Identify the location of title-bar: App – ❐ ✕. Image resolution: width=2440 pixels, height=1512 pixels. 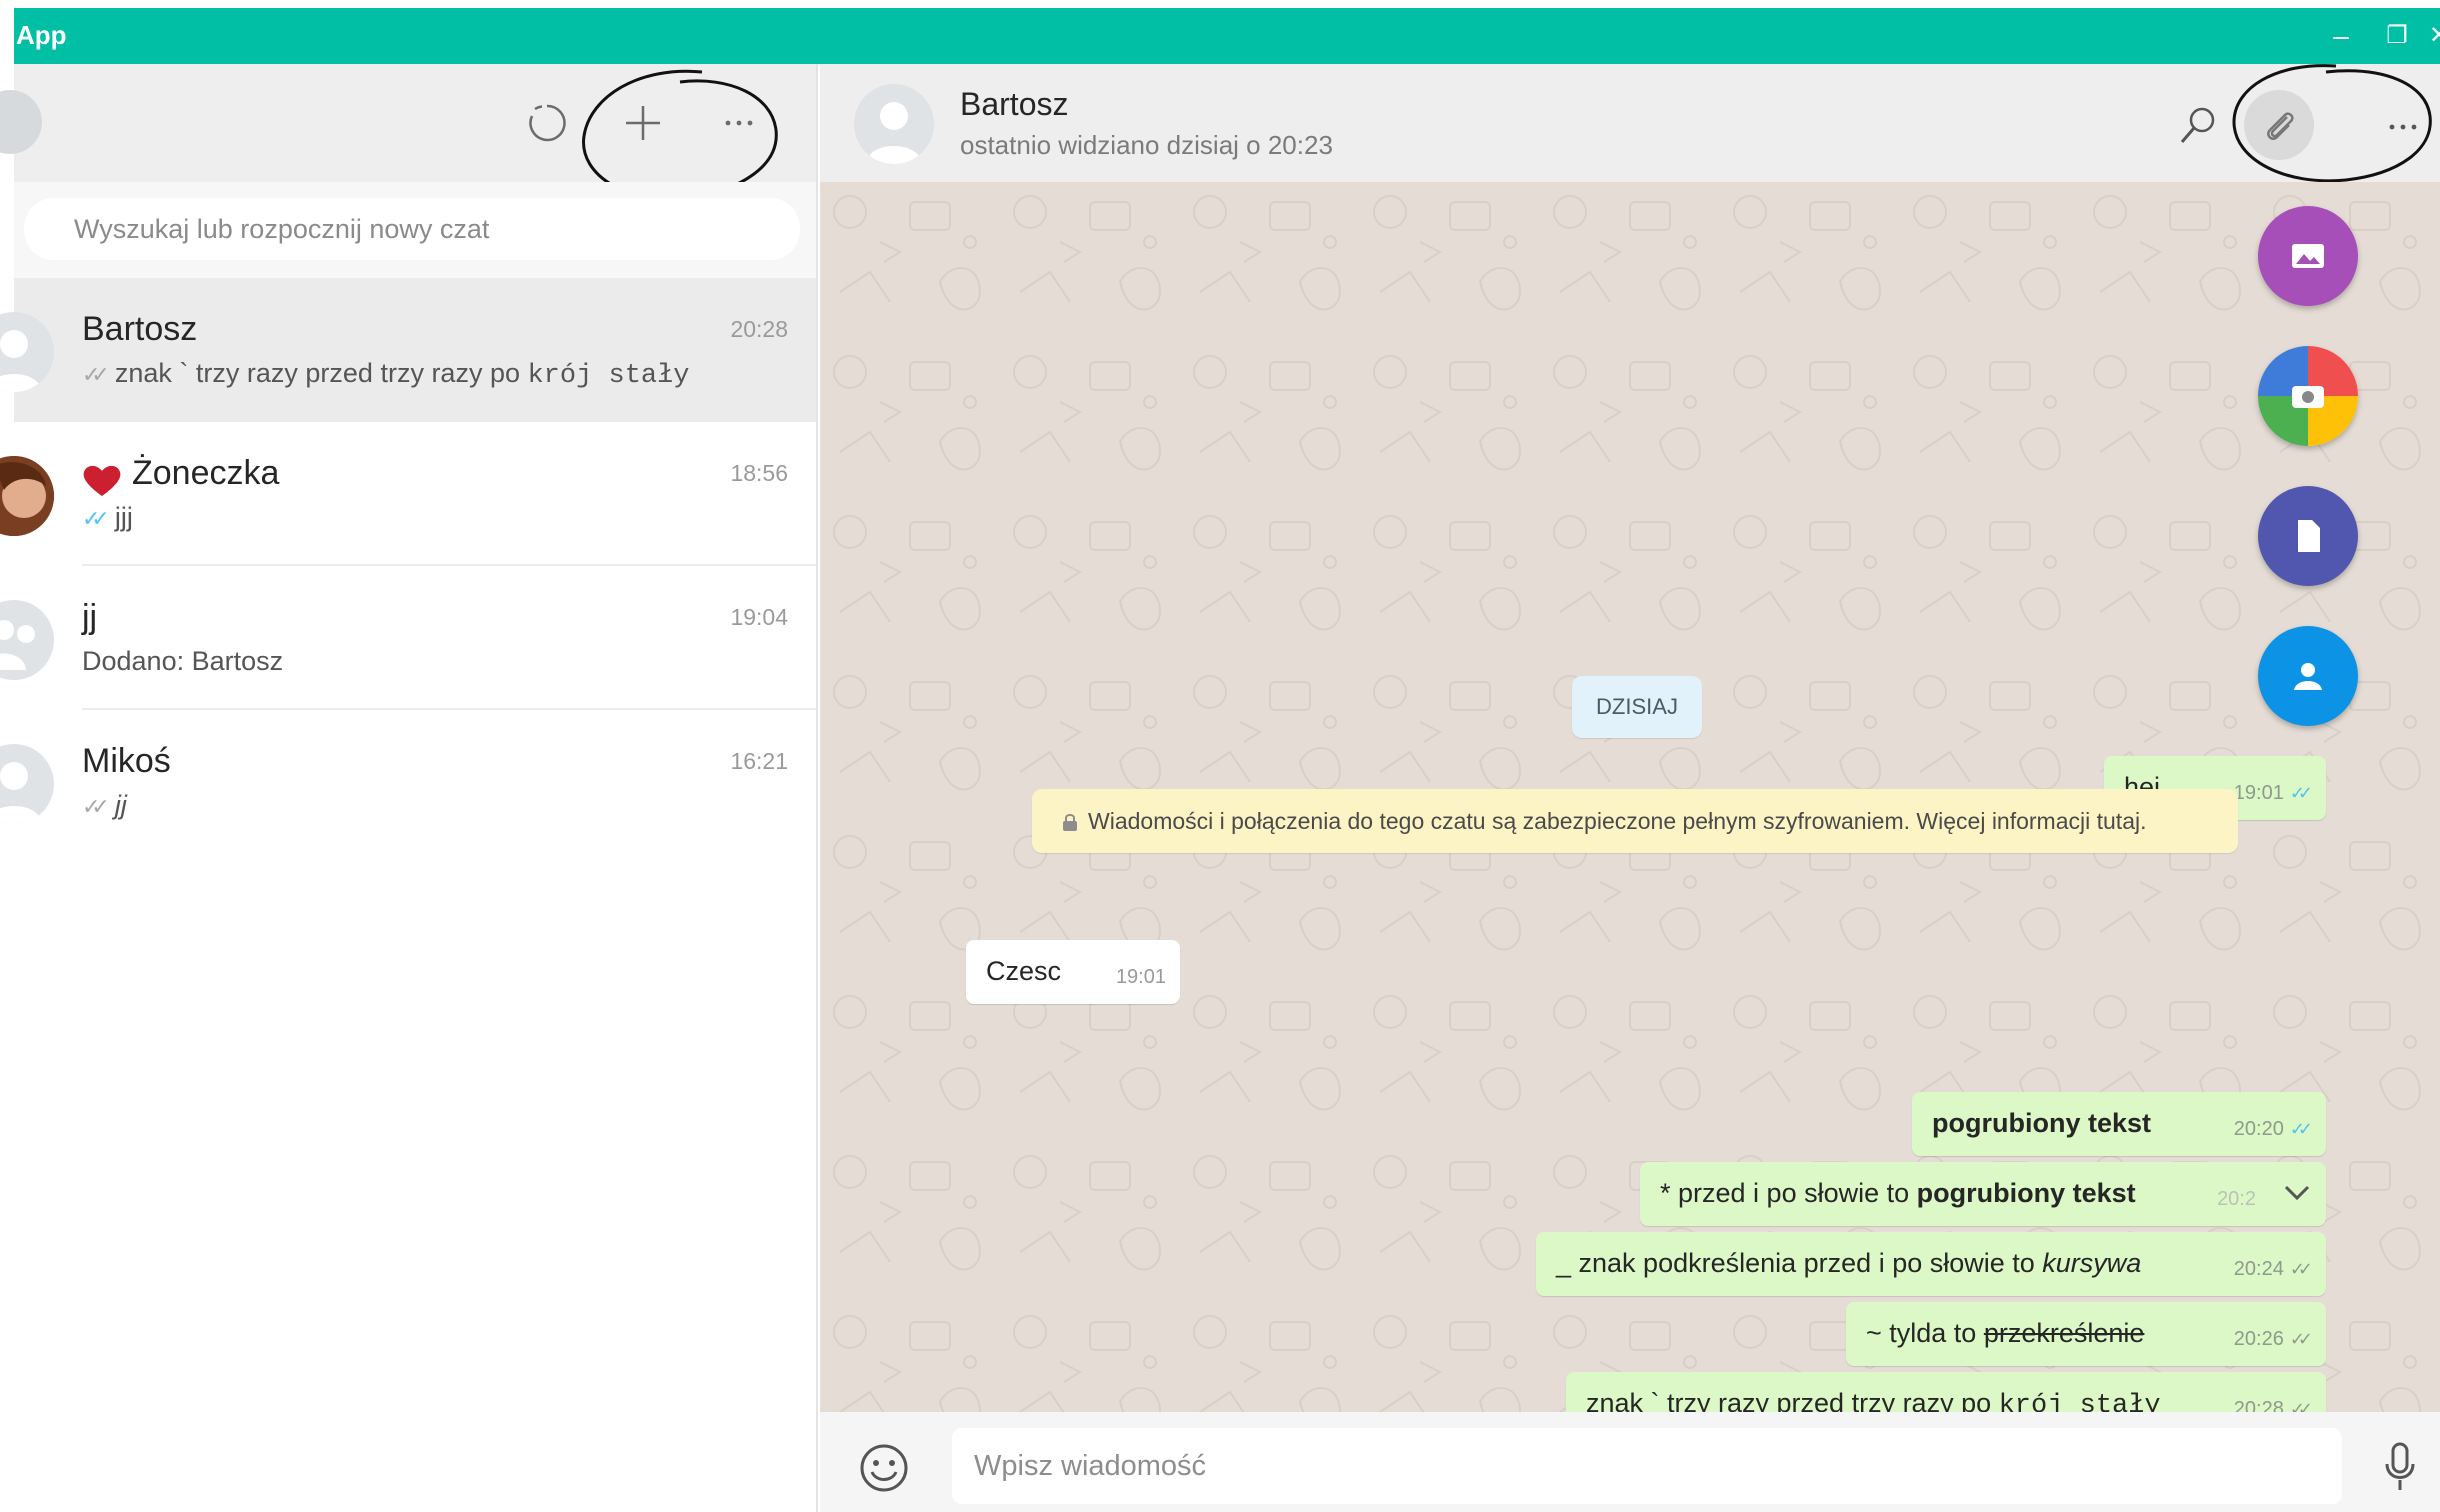
(1227, 36).